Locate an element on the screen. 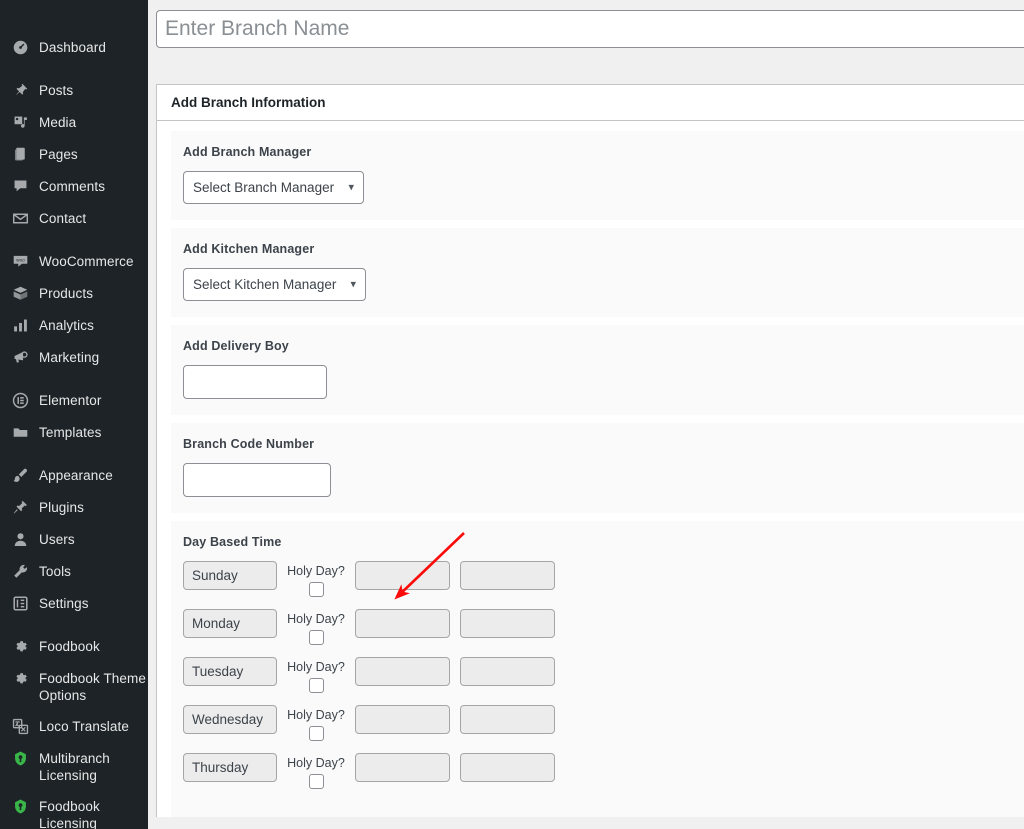  sidebar-item-elementor: Elementor is located at coordinates (74, 401).